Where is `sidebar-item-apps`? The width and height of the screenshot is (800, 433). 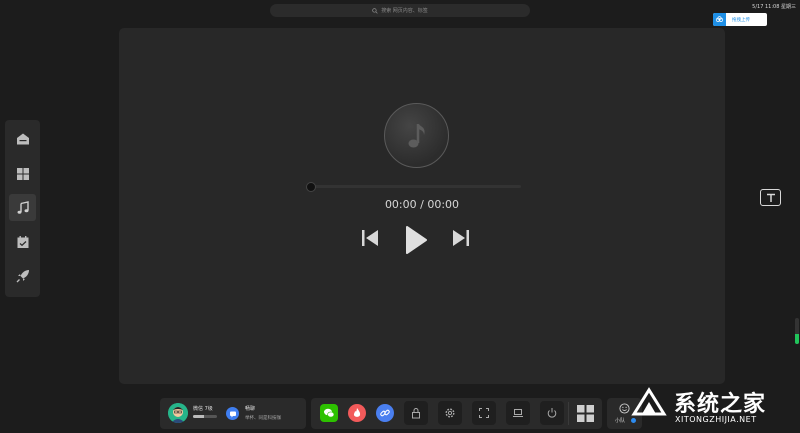
sidebar-item-apps is located at coordinates (22, 173).